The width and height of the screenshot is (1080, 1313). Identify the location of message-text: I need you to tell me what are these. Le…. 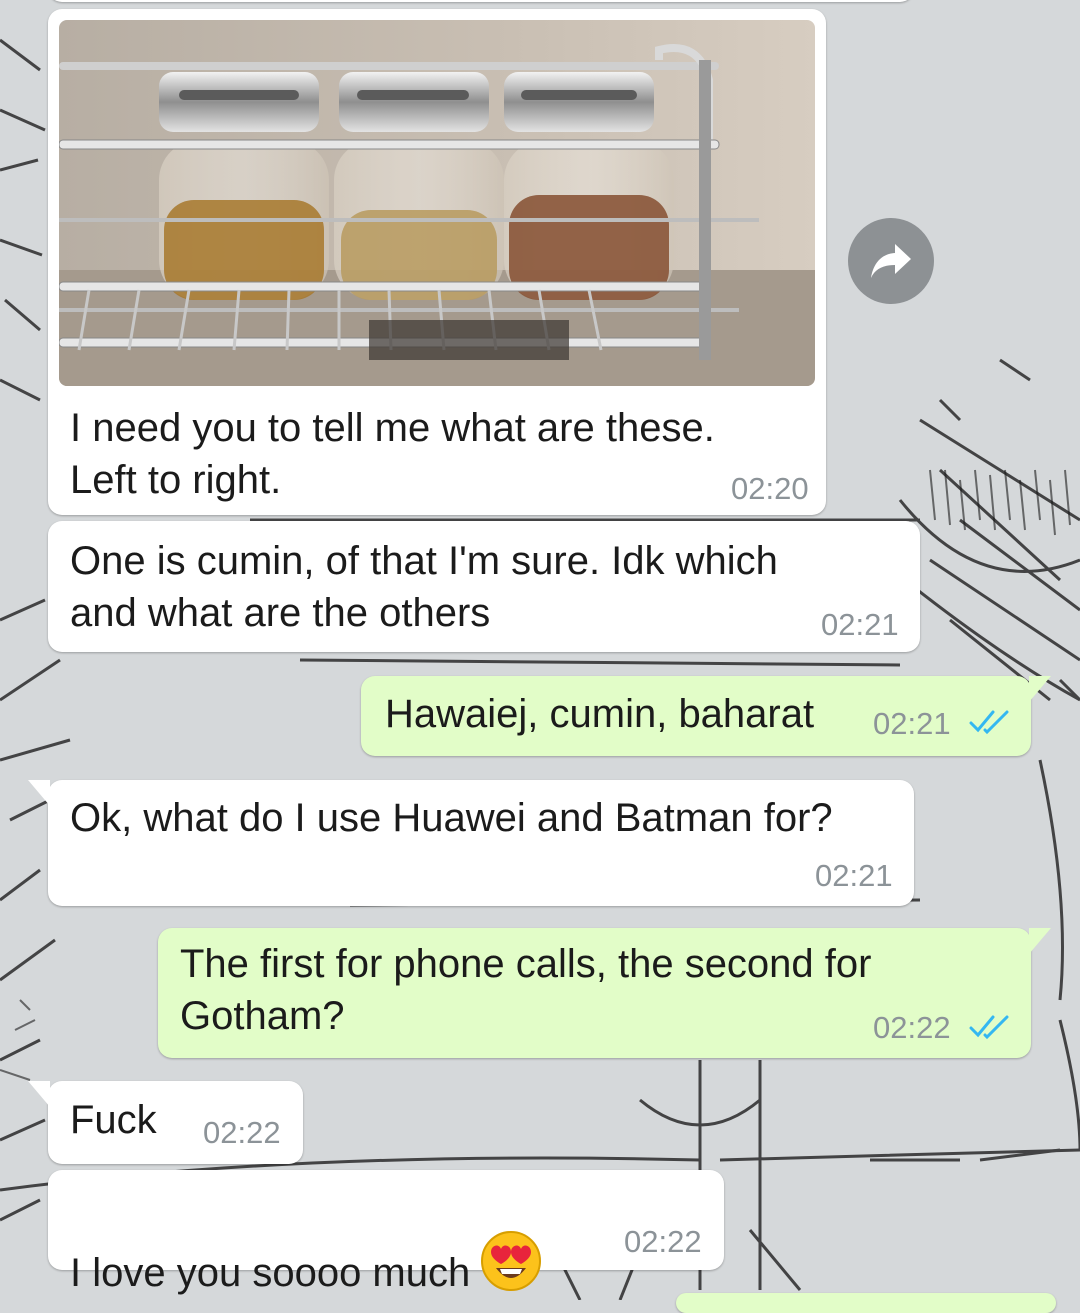
(392, 454).